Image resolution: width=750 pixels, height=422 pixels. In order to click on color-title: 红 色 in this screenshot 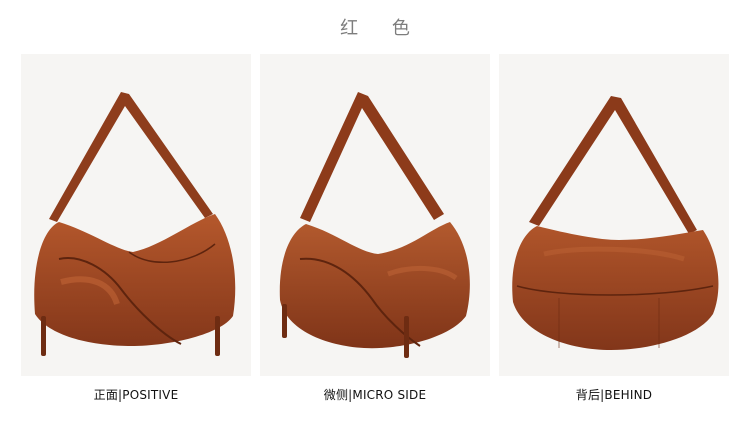, I will do `click(382, 28)`.